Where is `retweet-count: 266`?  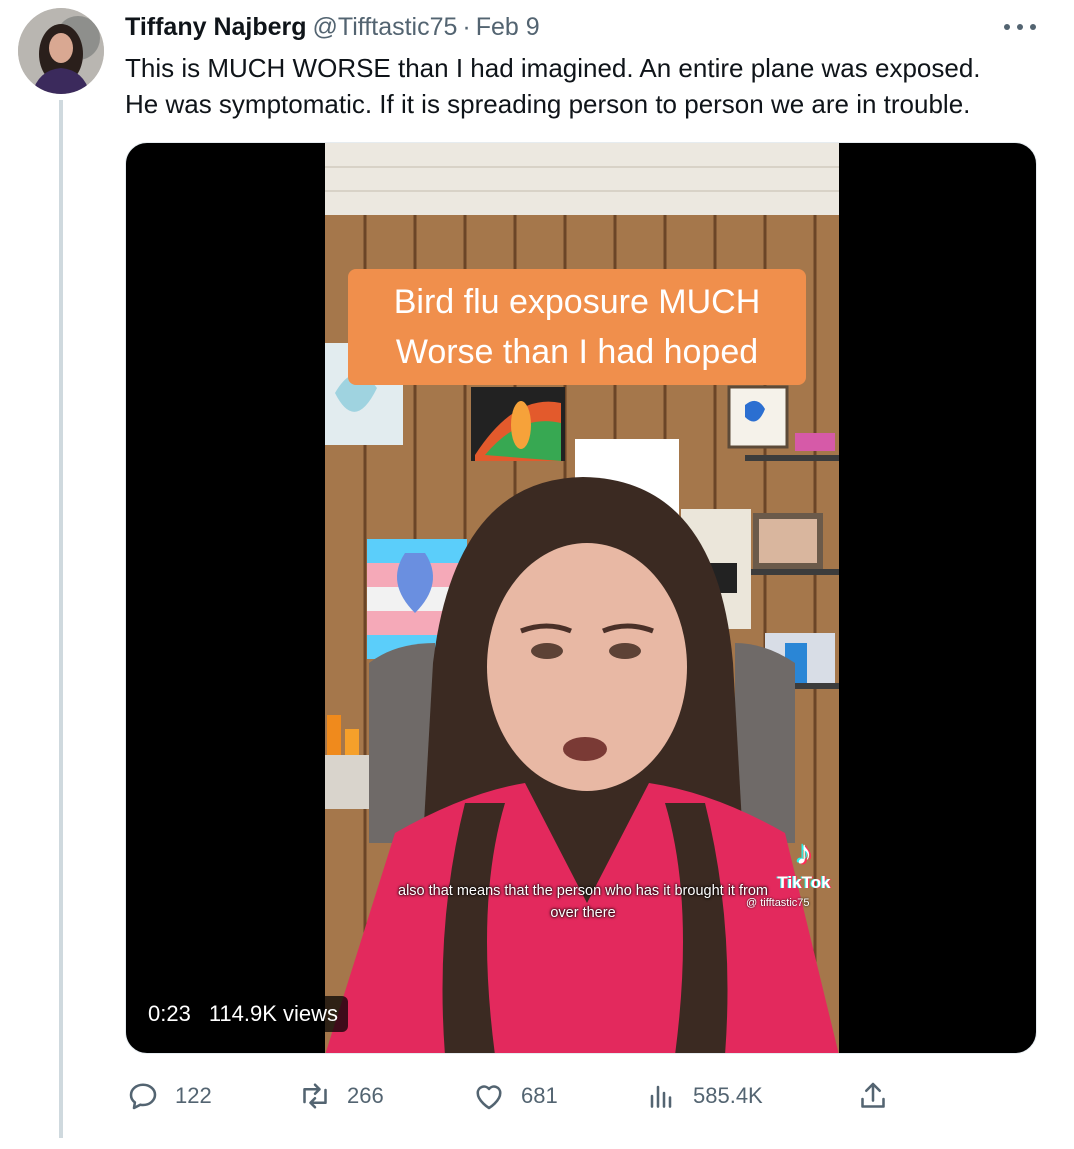 retweet-count: 266 is located at coordinates (365, 1095).